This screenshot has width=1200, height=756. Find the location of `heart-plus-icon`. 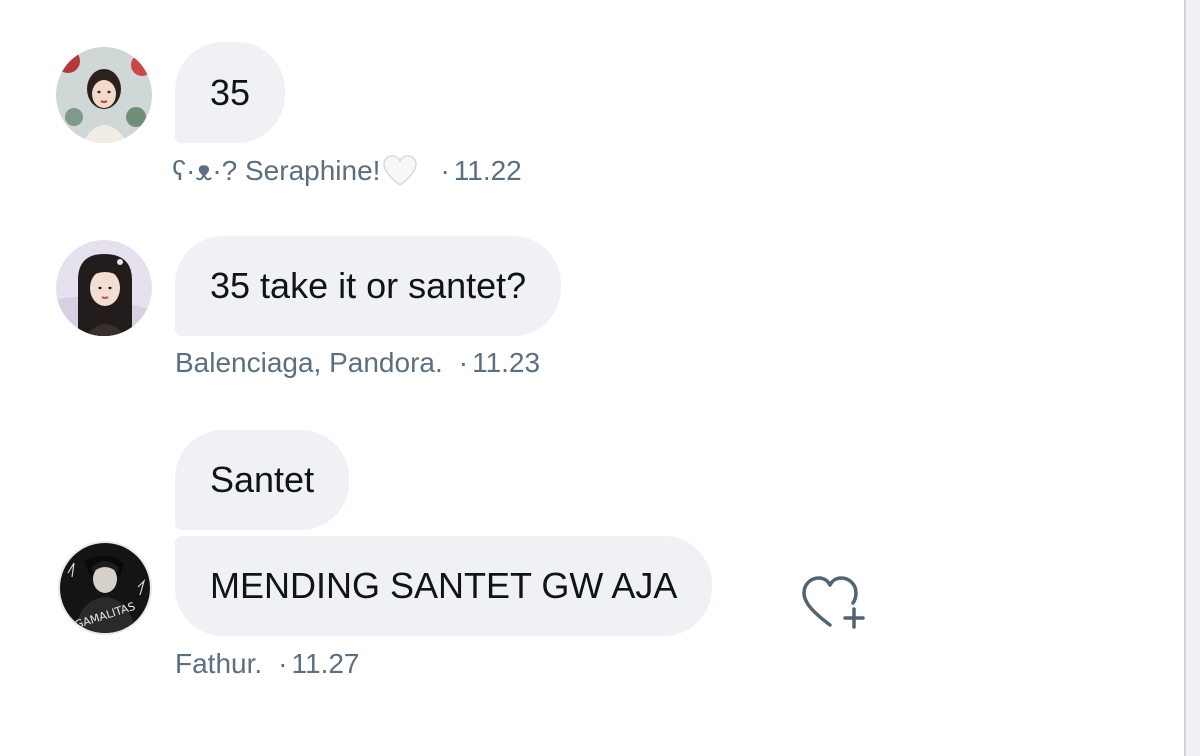

heart-plus-icon is located at coordinates (833, 602).